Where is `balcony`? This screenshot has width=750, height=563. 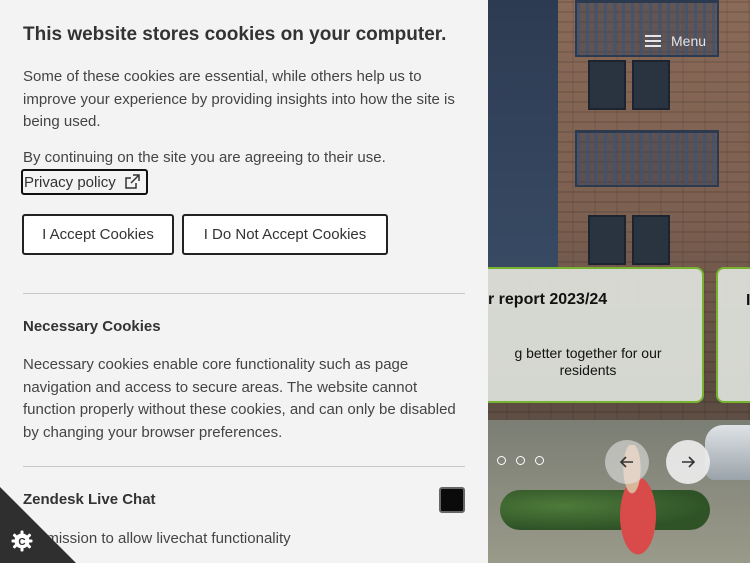 balcony is located at coordinates (647, 158).